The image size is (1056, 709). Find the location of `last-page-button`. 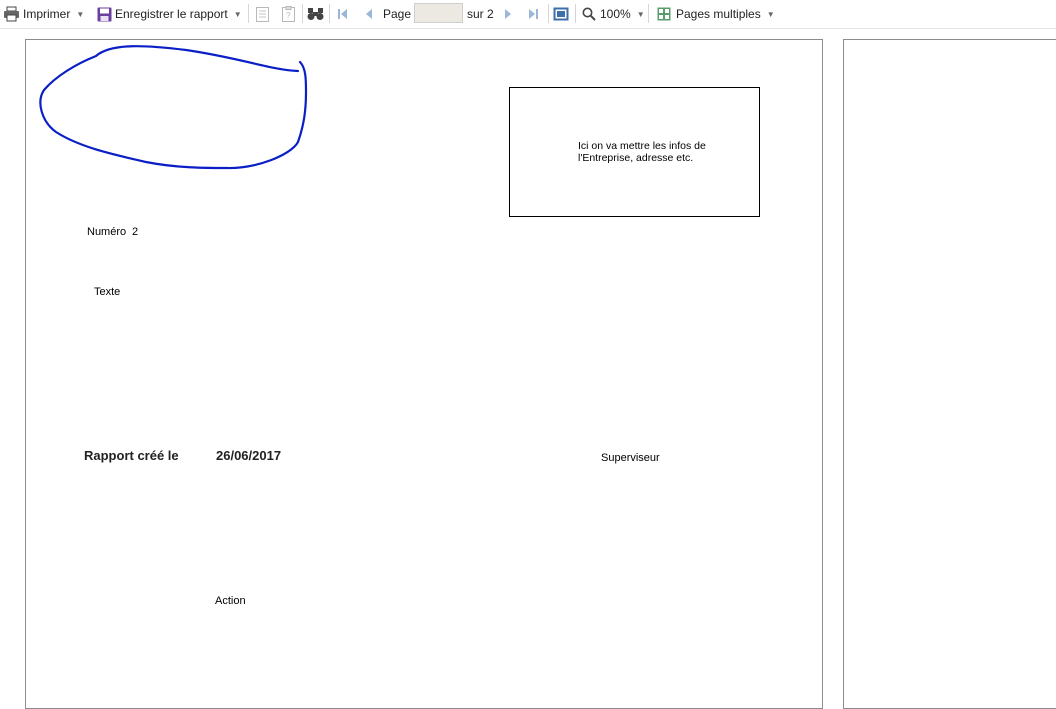

last-page-button is located at coordinates (533, 14).